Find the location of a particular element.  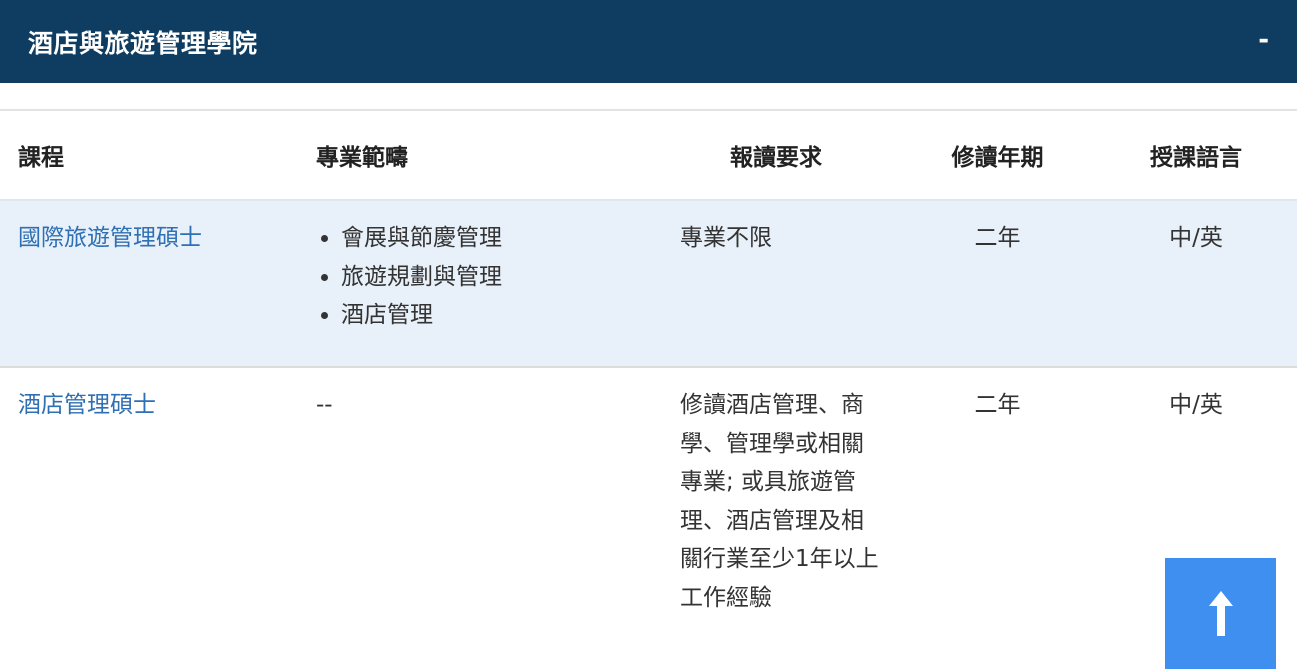

specialization-list: 會展與節慶管理 旅遊規劃與管理 酒店管理 is located at coordinates (488, 277).